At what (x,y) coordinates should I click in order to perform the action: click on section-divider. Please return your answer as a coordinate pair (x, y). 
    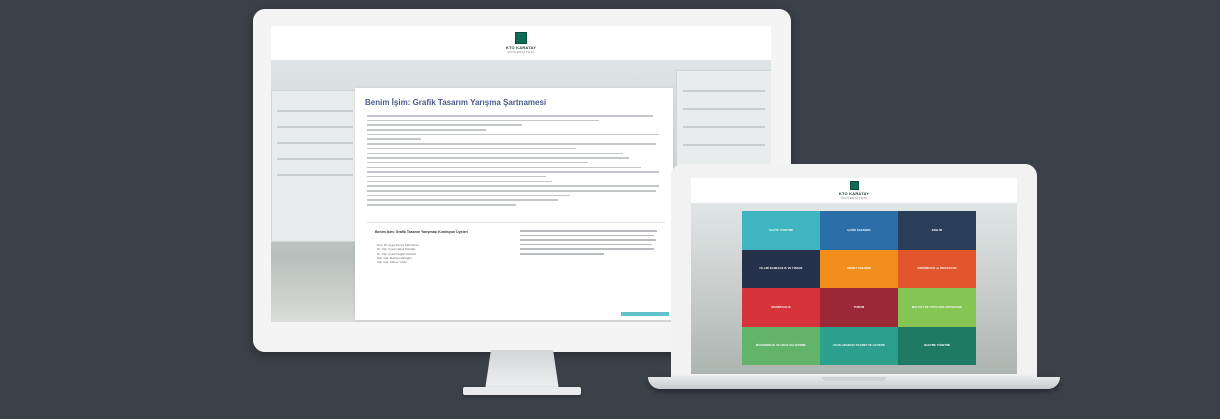
    Looking at the image, I should click on (516, 222).